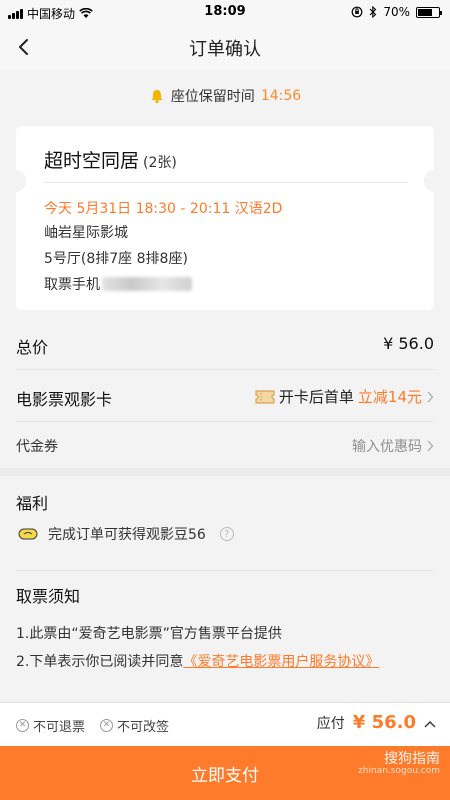  I want to click on total-label: 总价, so click(32, 347).